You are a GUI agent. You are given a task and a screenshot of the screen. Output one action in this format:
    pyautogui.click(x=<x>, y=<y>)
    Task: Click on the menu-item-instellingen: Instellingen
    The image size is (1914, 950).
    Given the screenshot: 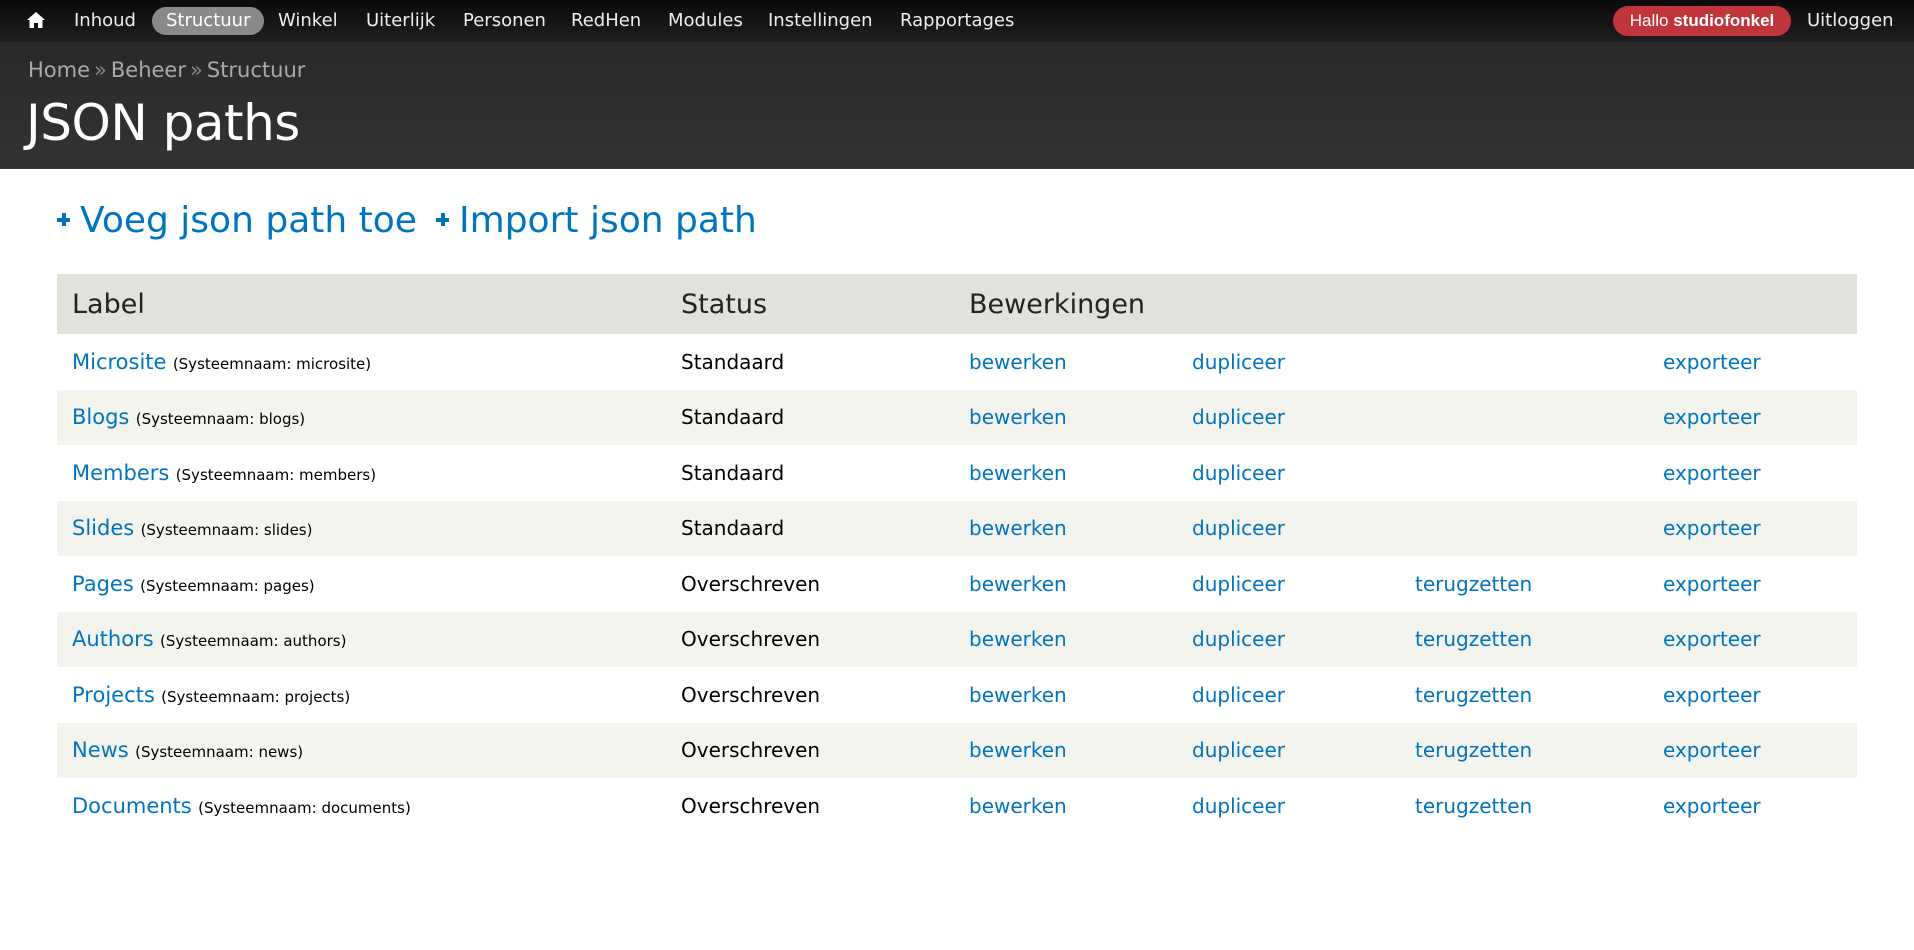 What is the action you would take?
    pyautogui.click(x=820, y=21)
    